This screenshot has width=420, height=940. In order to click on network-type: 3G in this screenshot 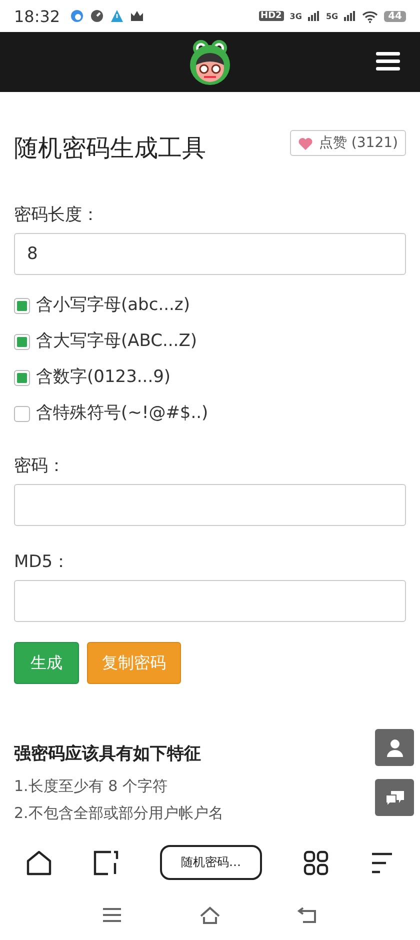, I will do `click(296, 16)`.